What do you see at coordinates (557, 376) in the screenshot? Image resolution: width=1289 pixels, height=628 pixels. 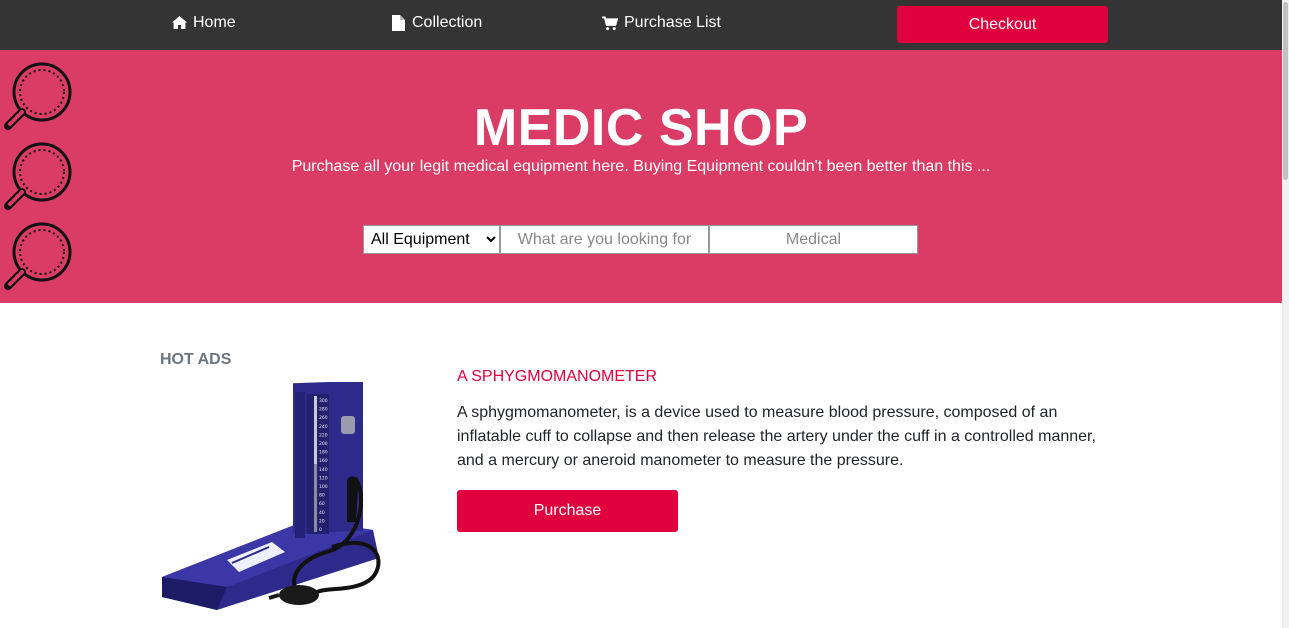 I see `product-title: A SPHYGMOMANOMETER` at bounding box center [557, 376].